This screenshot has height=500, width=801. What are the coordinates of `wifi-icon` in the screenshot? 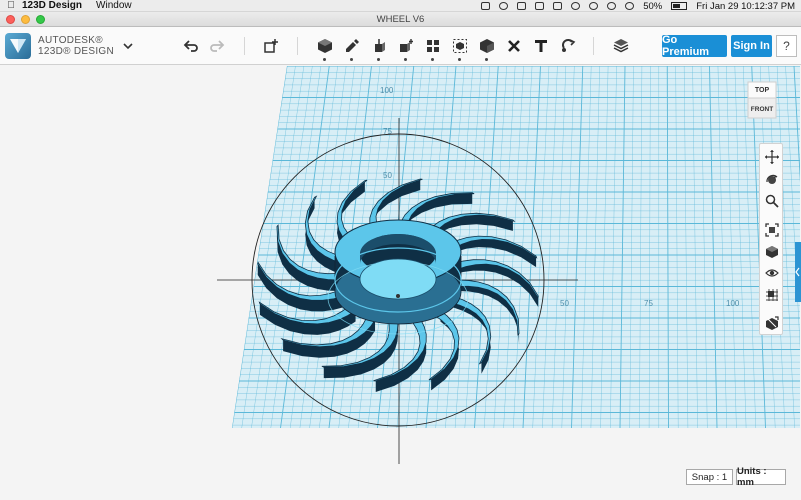 It's located at (630, 6).